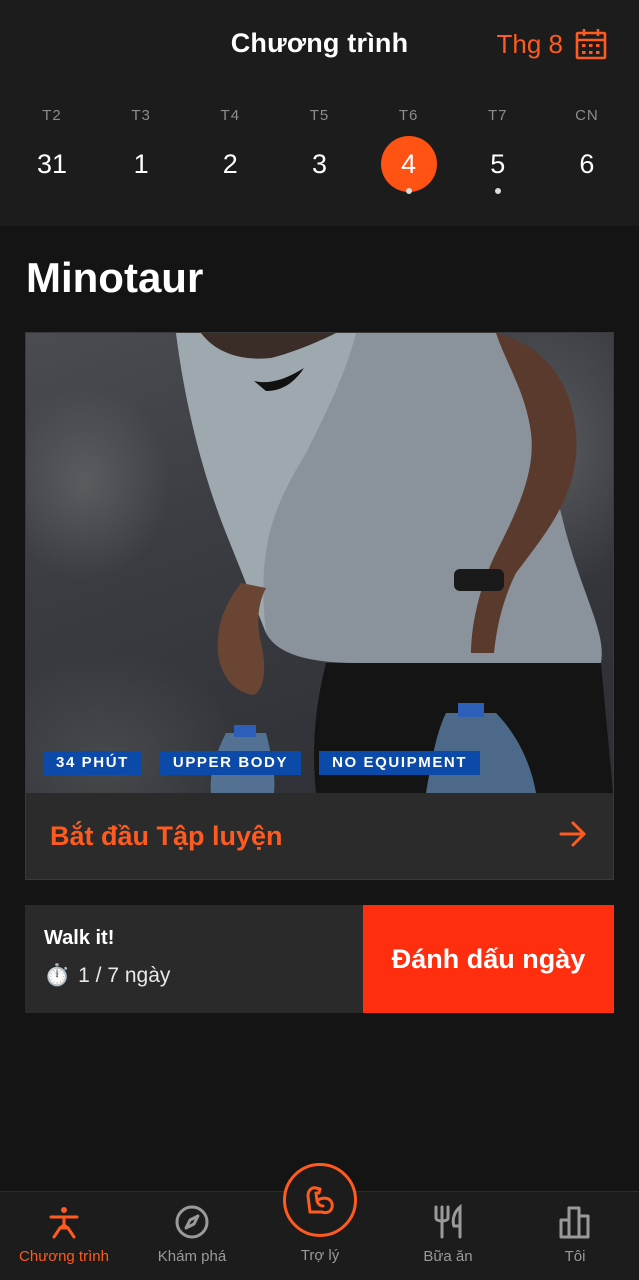 This screenshot has width=639, height=1280. Describe the element at coordinates (530, 43) in the screenshot. I see `month-label: Thg 8` at that location.